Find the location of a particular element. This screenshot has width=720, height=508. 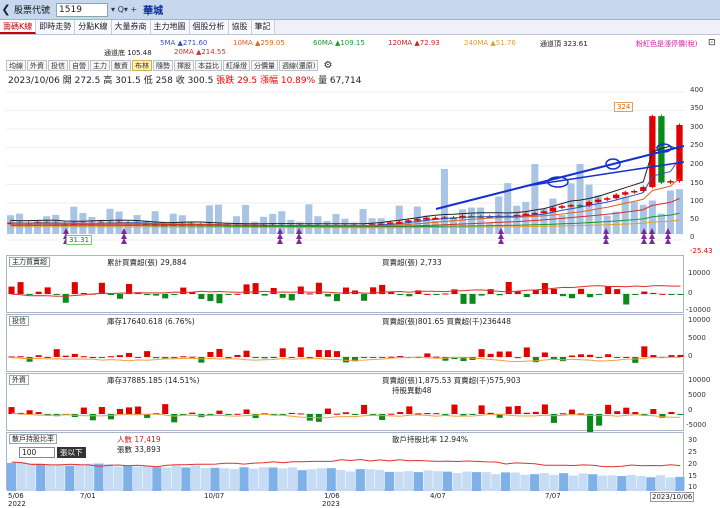

subtab-foreign: 外資 is located at coordinates (37, 65).